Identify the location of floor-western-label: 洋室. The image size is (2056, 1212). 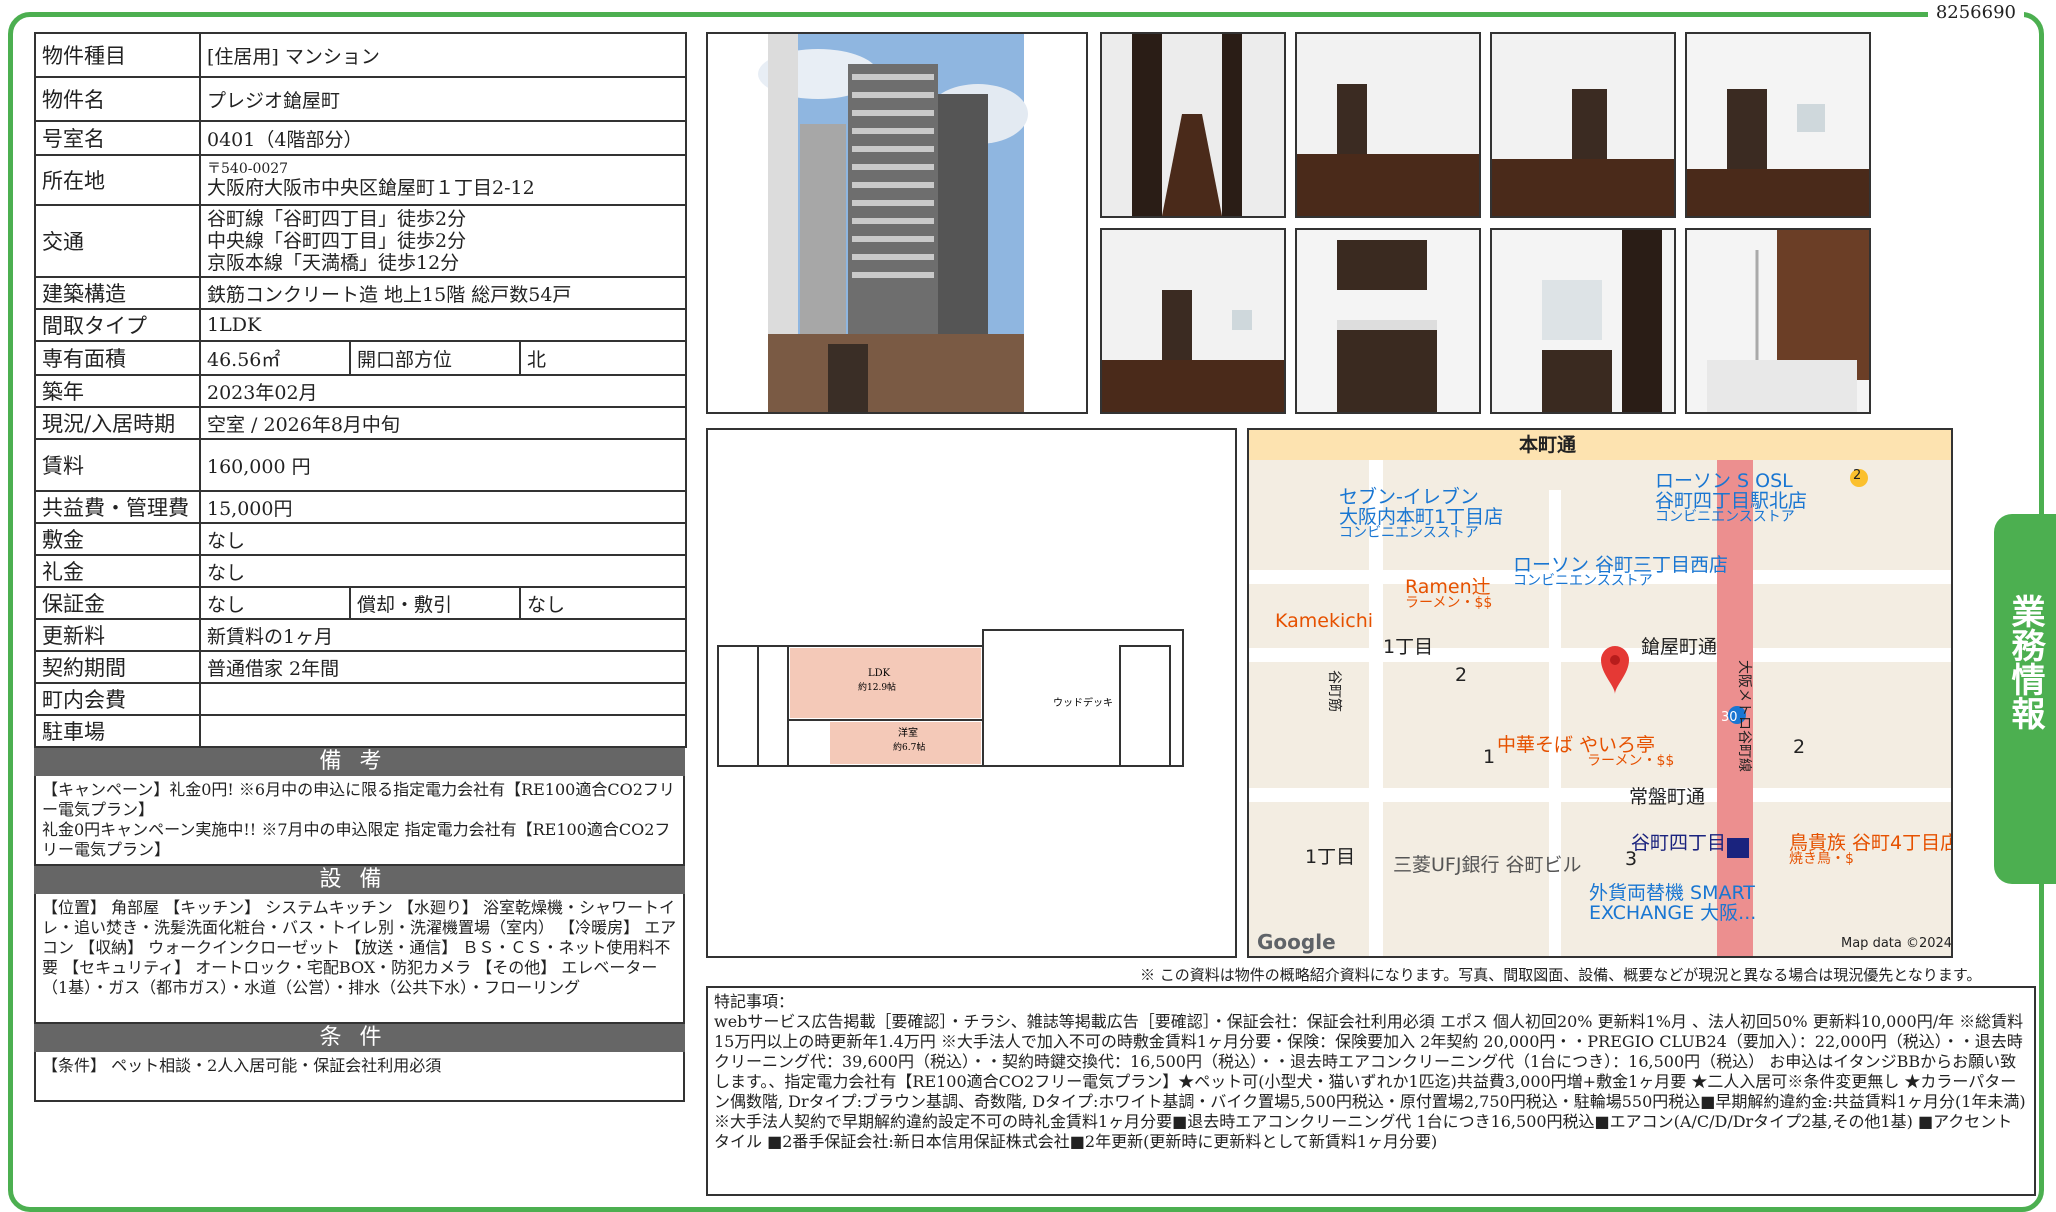
(908, 732).